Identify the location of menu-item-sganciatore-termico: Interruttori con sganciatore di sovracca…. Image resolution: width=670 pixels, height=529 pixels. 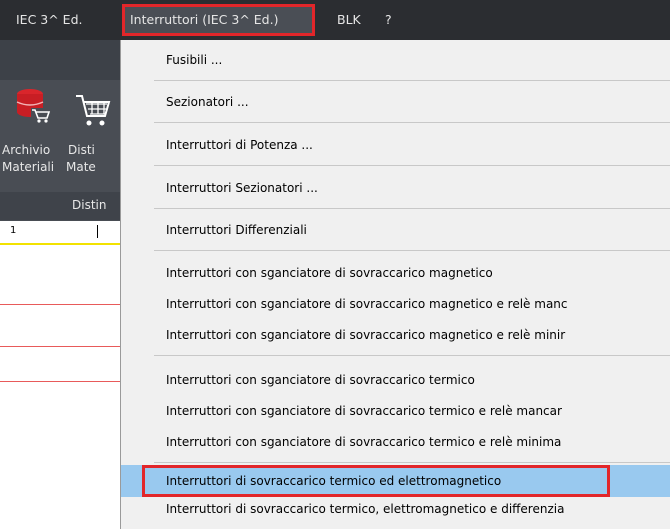
(395, 380).